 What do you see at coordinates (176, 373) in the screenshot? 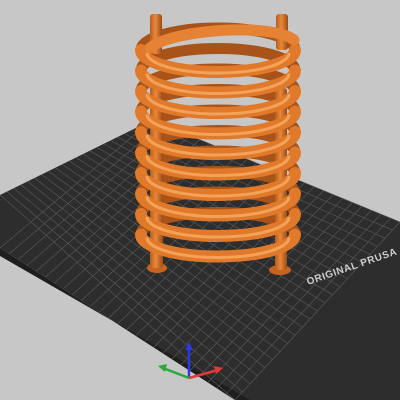
I see `y-axis` at bounding box center [176, 373].